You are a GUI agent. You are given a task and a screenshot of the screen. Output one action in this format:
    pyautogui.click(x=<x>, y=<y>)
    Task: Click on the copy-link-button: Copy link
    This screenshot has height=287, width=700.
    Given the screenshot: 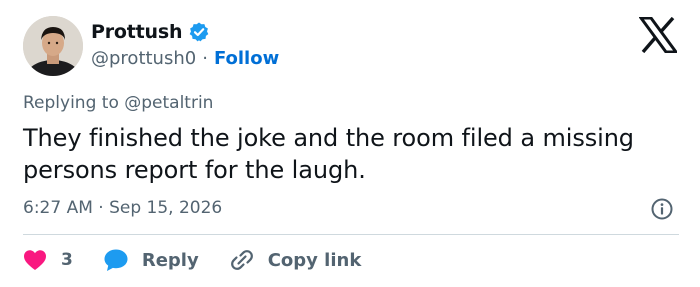 What is the action you would take?
    pyautogui.click(x=295, y=260)
    